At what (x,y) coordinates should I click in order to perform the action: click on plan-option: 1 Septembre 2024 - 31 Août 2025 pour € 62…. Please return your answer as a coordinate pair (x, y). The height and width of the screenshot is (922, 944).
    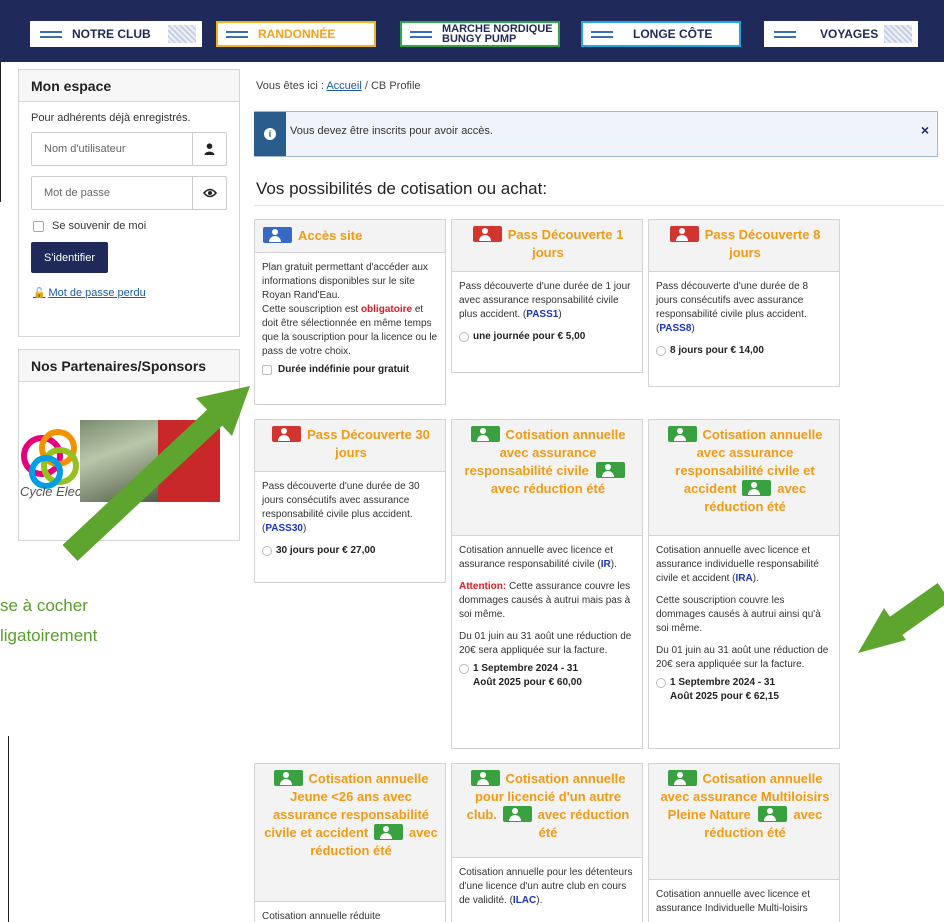
    Looking at the image, I should click on (744, 690).